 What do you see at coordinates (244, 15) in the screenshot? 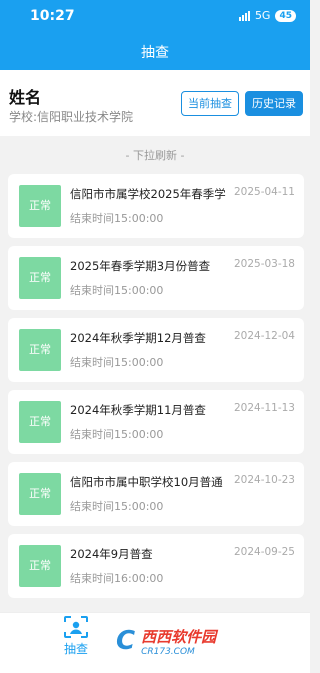
I see `signal-icon` at bounding box center [244, 15].